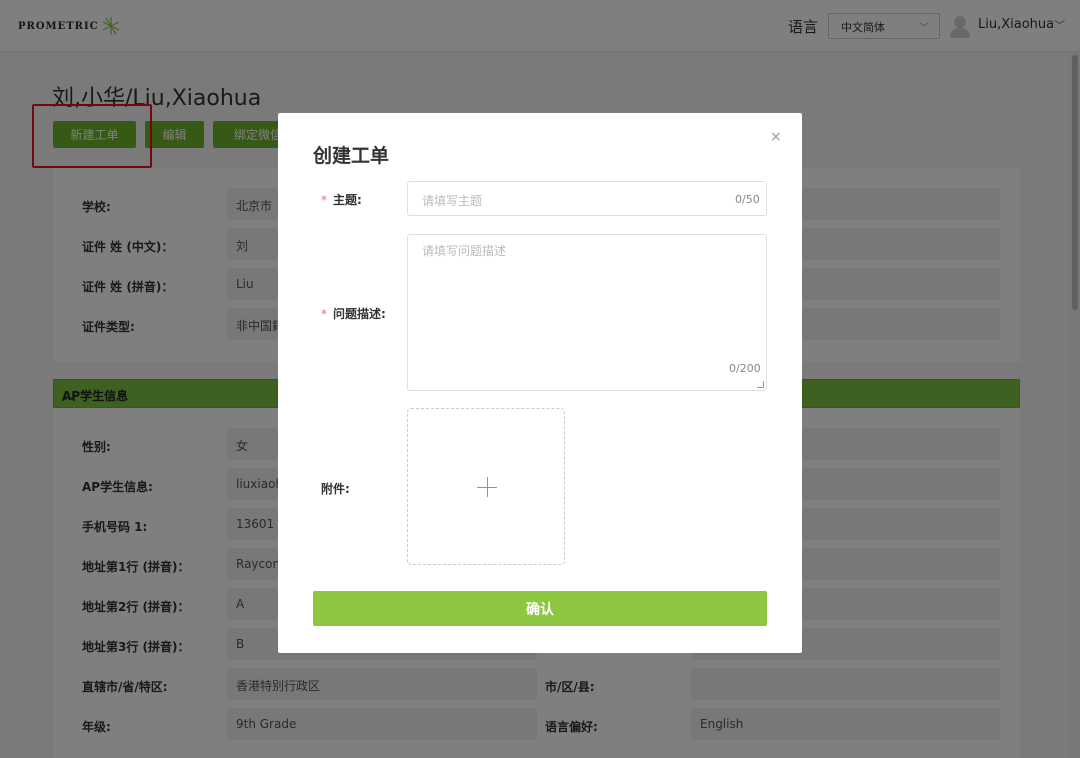 The image size is (1080, 758). I want to click on subject-label: * 主题:, so click(341, 199).